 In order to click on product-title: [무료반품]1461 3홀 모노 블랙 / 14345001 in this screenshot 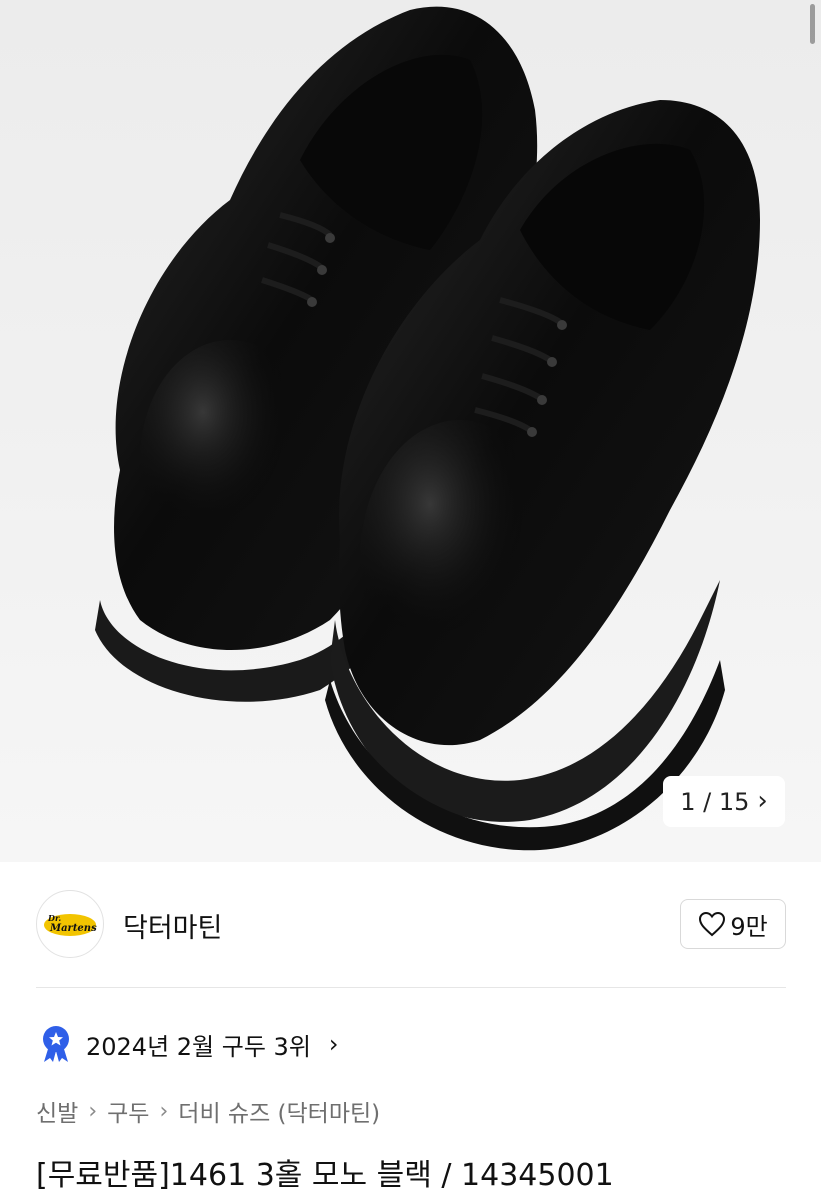, I will do `click(325, 1175)`.